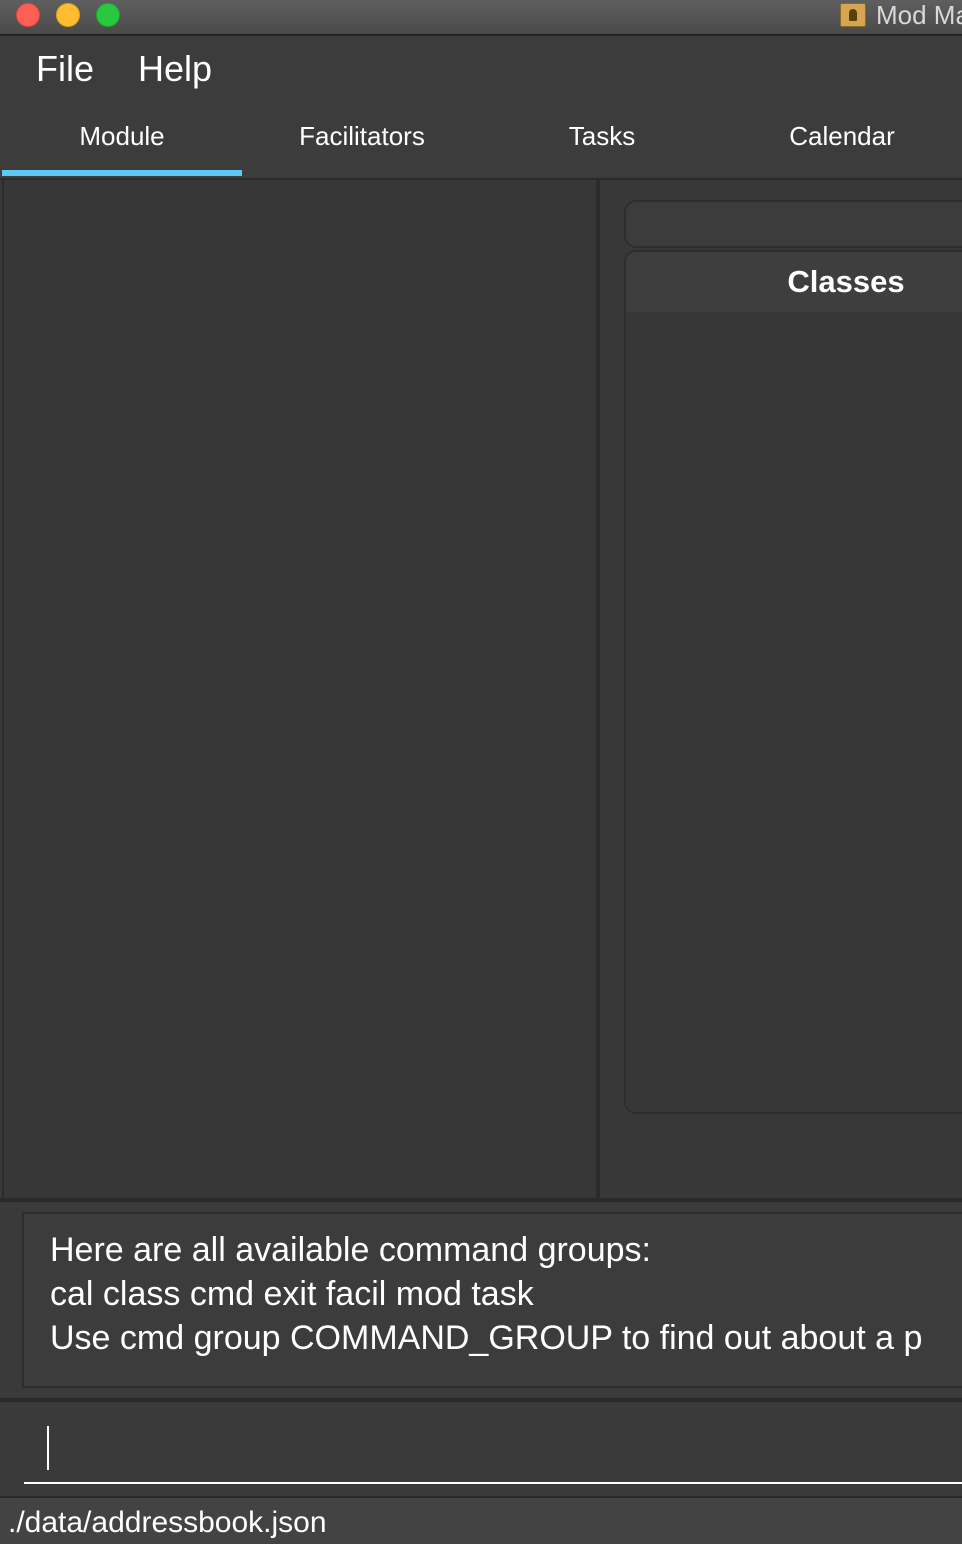 Image resolution: width=962 pixels, height=1544 pixels. I want to click on close-window-button, so click(28, 15).